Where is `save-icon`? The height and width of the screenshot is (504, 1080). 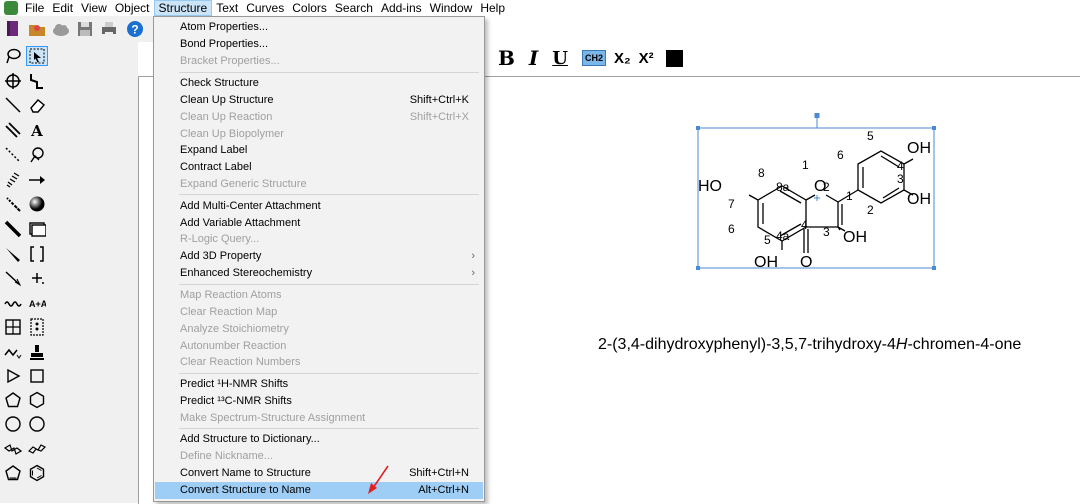
save-icon is located at coordinates (85, 29).